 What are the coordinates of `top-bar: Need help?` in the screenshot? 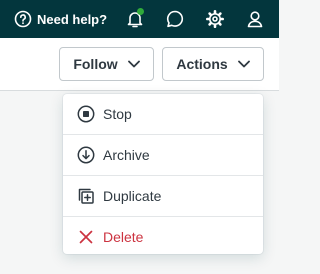 It's located at (139, 19).